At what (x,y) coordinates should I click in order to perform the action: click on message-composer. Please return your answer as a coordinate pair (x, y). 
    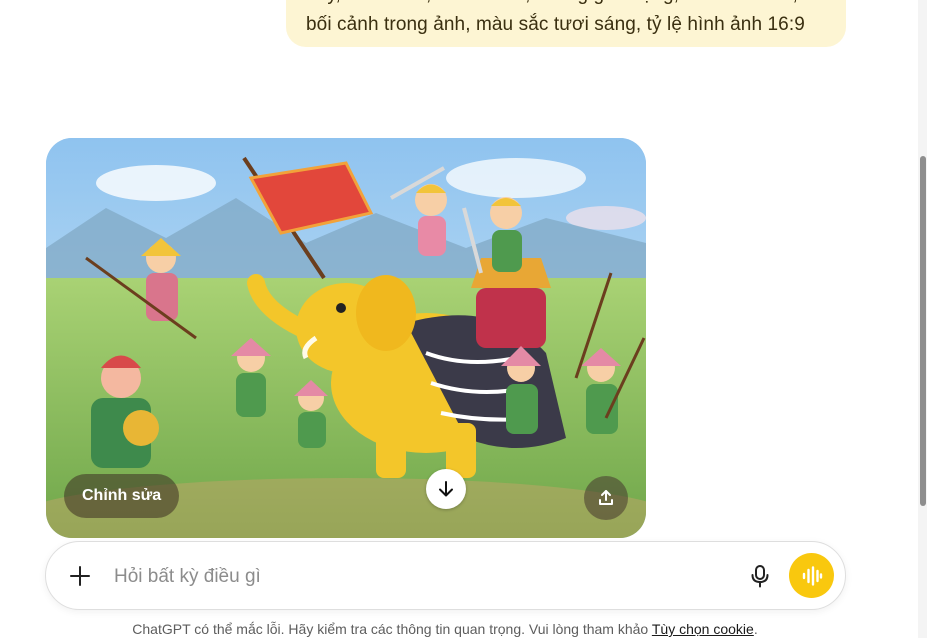
    Looking at the image, I should click on (445, 575).